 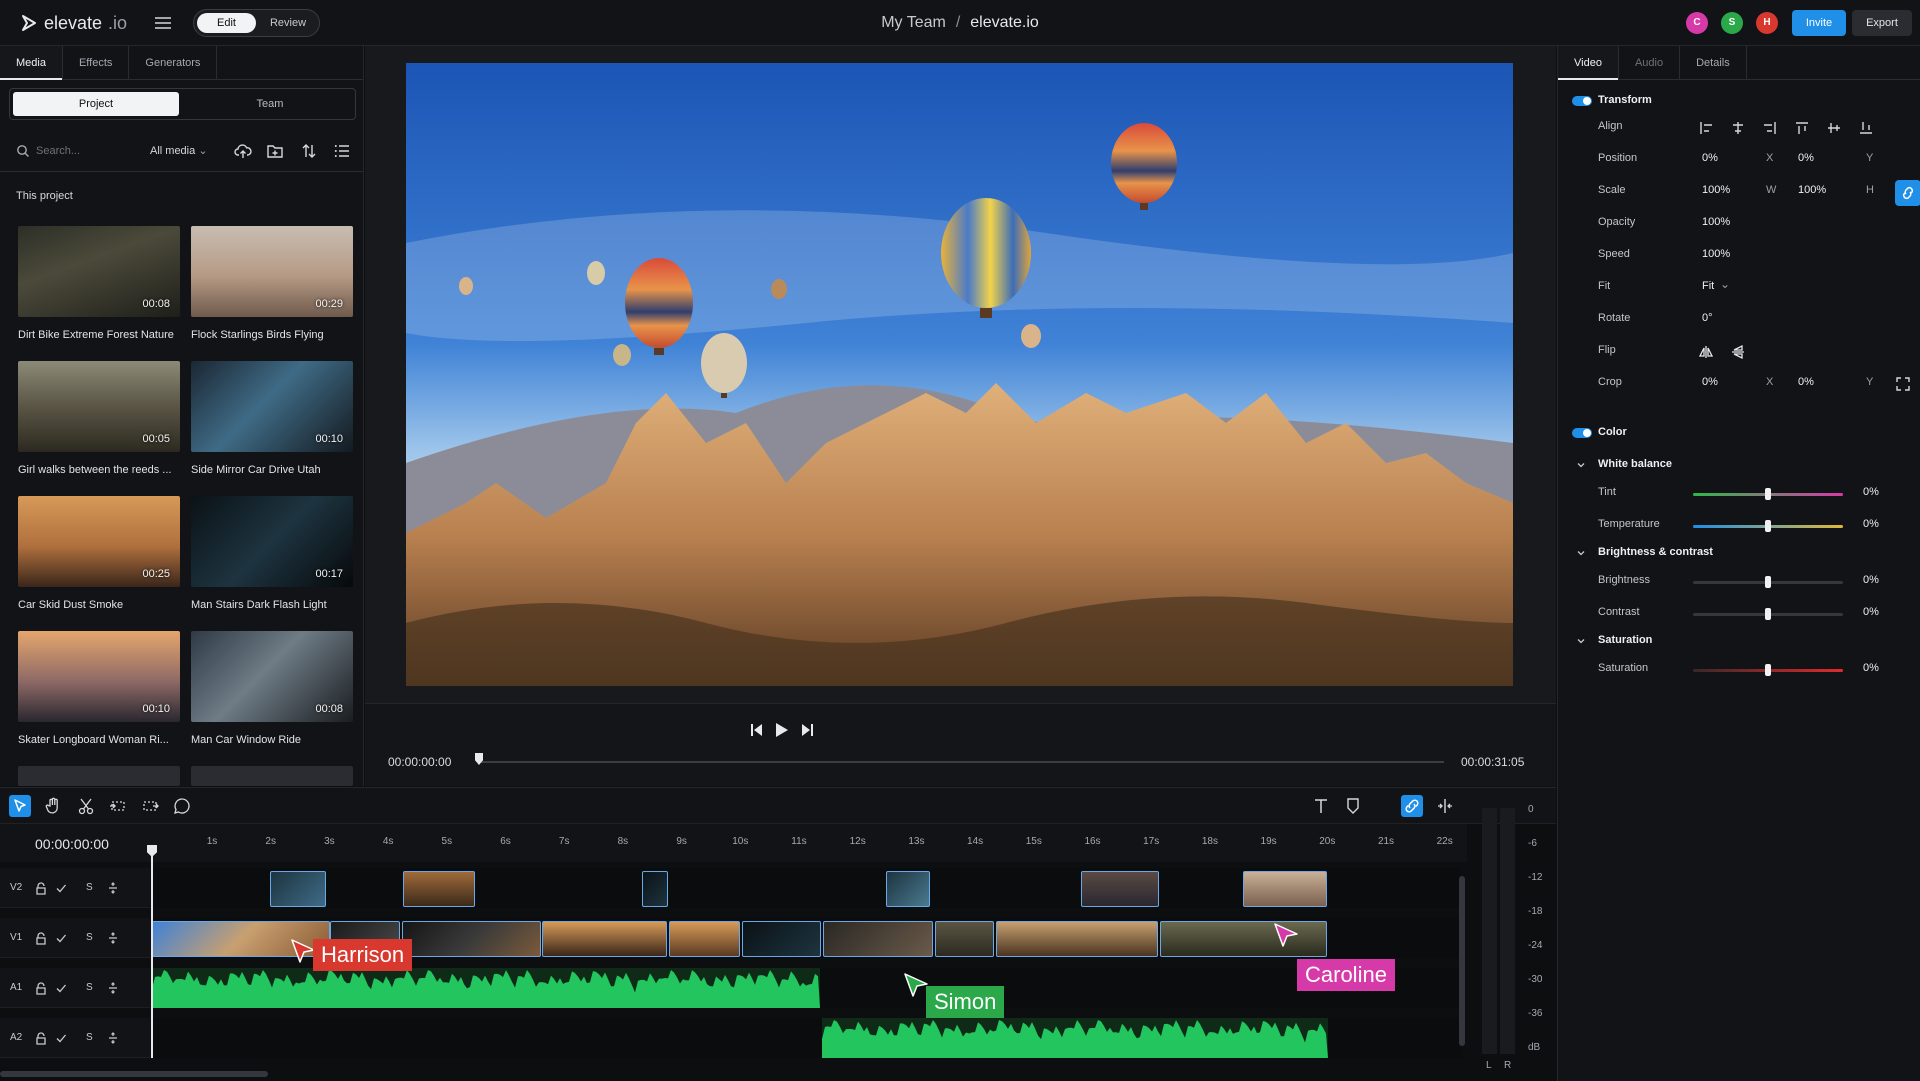 What do you see at coordinates (757, 730) in the screenshot?
I see `skip-back-icon` at bounding box center [757, 730].